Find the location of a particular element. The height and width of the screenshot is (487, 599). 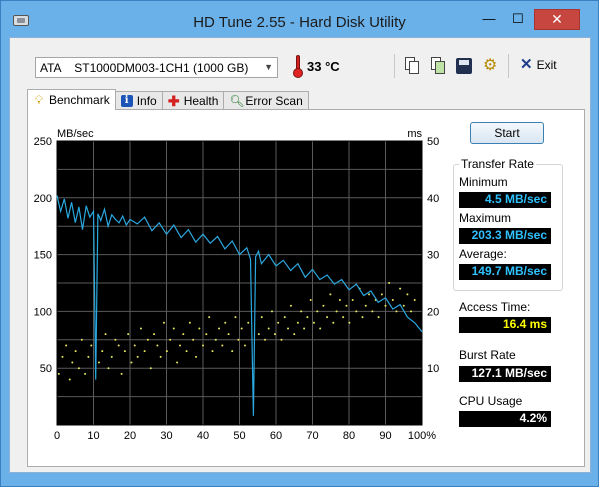

x-tick-label: 40 is located at coordinates (203, 436).